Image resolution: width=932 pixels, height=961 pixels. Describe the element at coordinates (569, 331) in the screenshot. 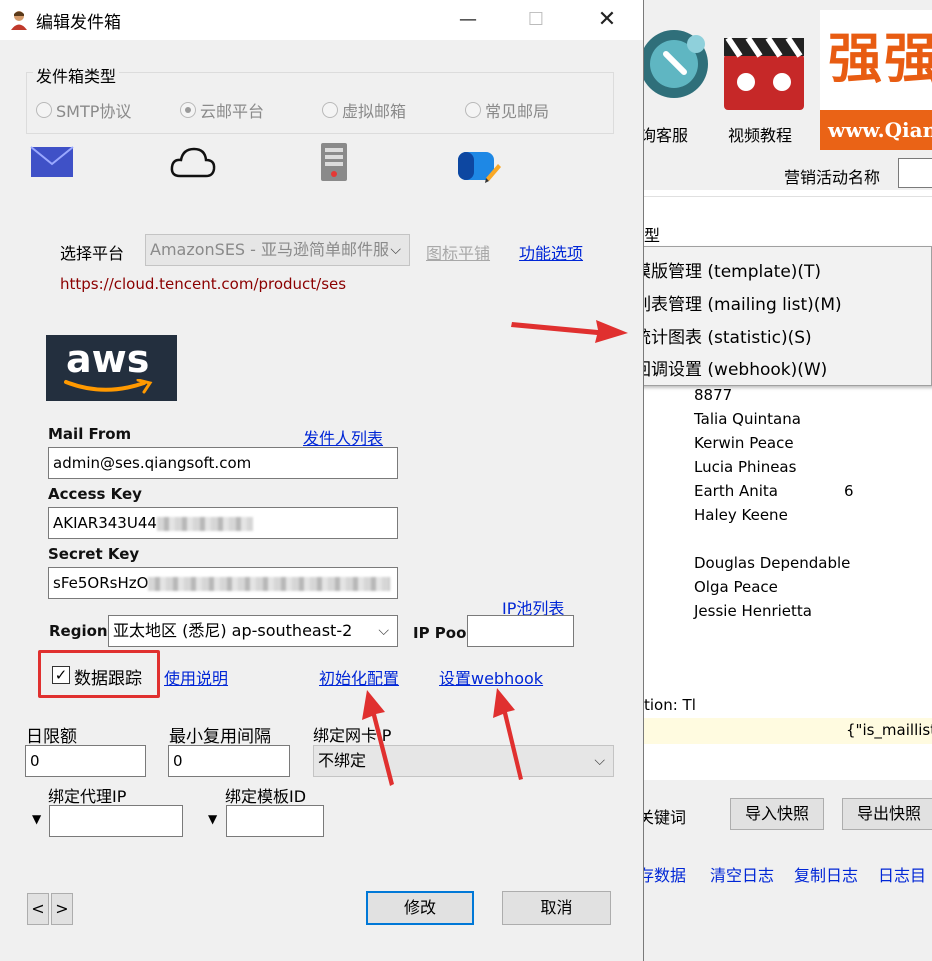

I see `arrow-to-statistic` at that location.